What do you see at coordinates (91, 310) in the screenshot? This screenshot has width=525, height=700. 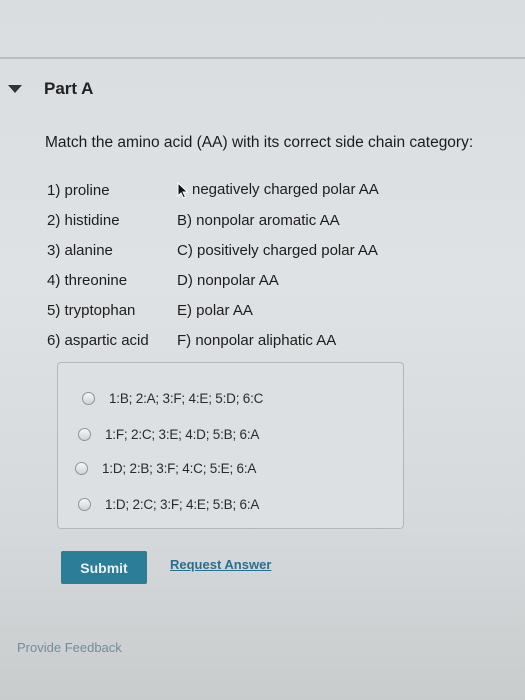 I see `amino-acid-label: 5) tryptophan` at bounding box center [91, 310].